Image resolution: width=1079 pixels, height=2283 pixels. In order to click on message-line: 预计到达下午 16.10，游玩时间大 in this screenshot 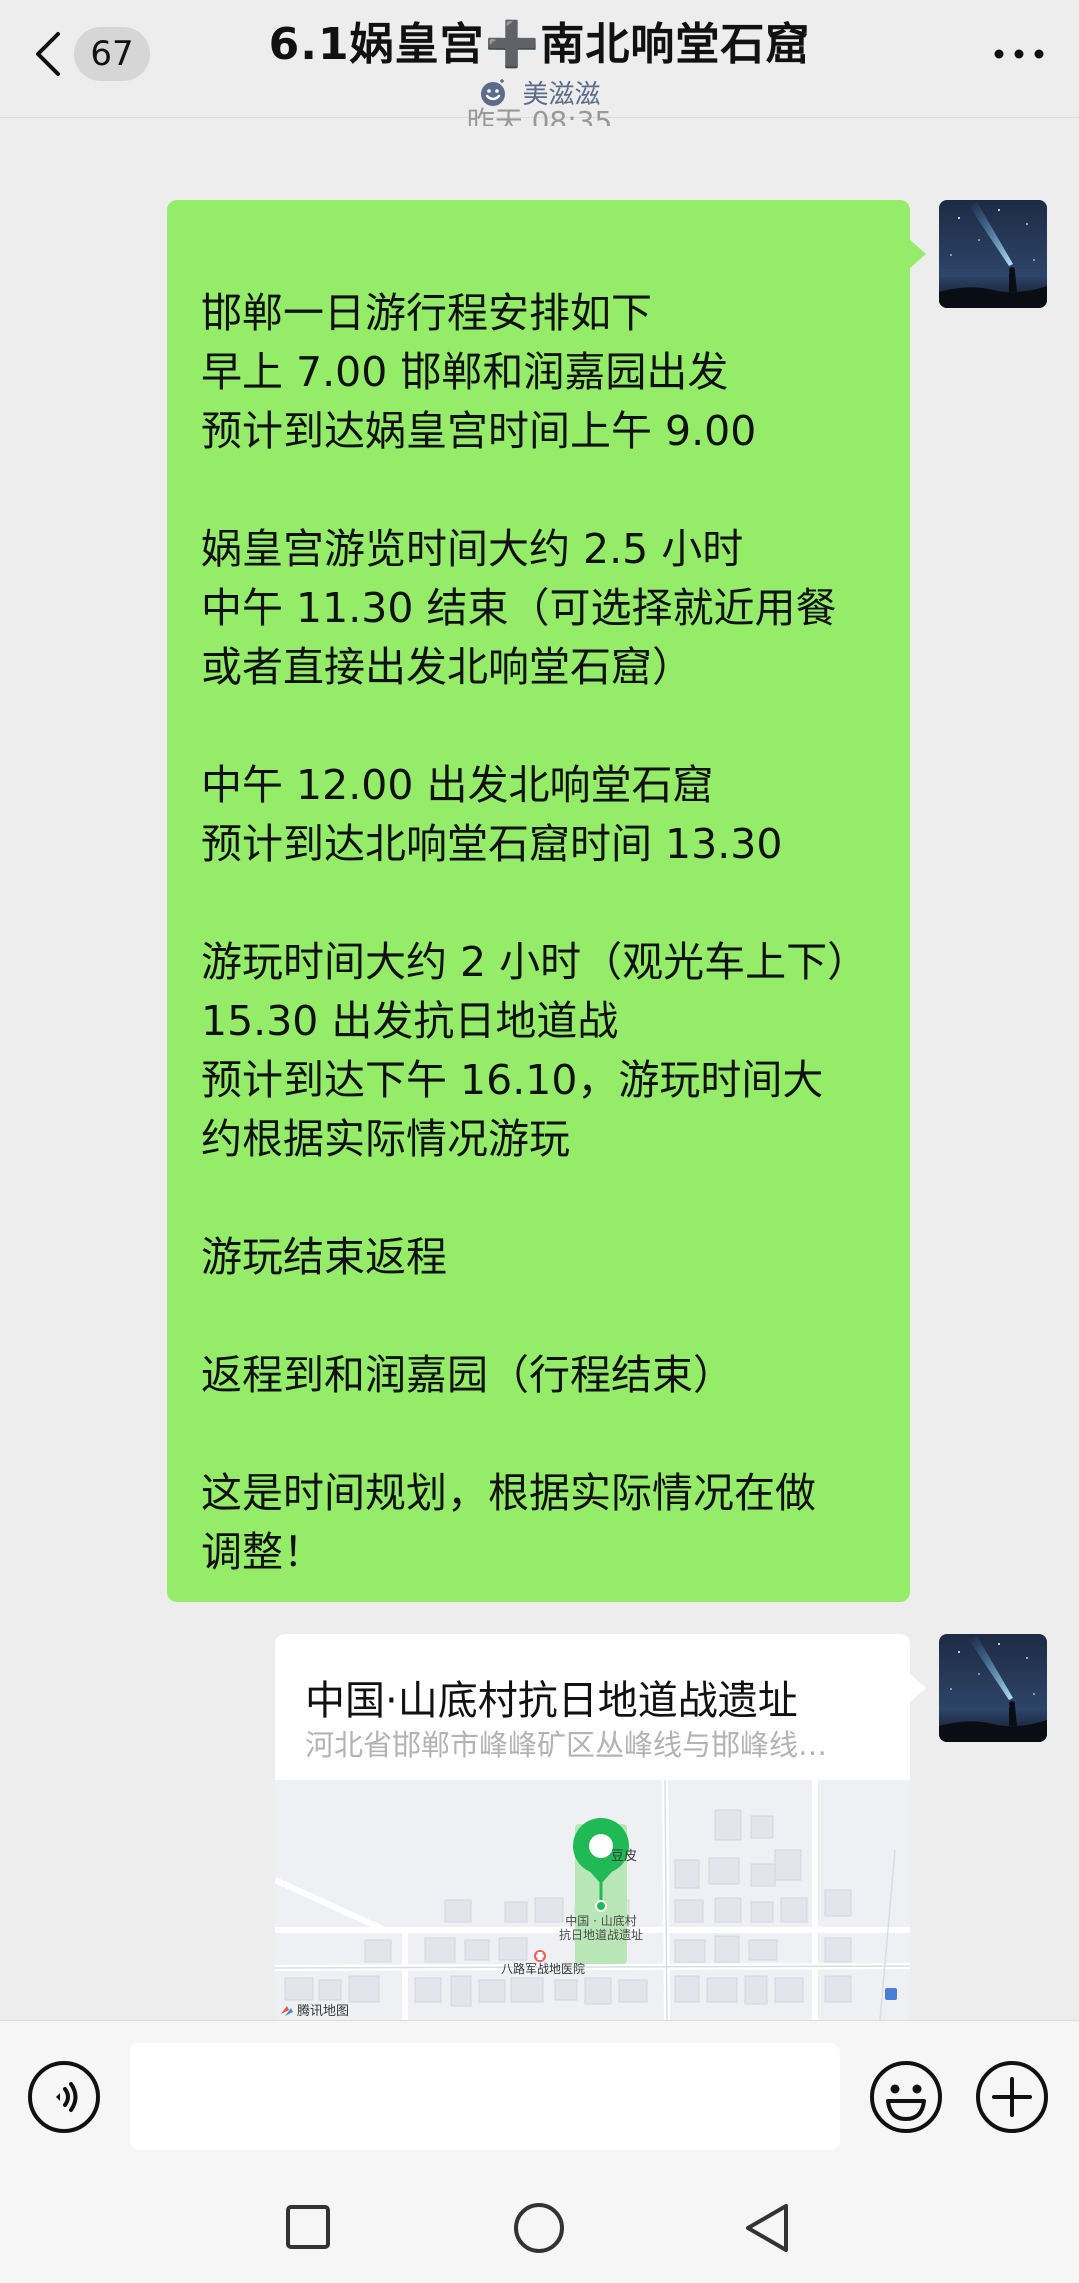, I will do `click(512, 1080)`.